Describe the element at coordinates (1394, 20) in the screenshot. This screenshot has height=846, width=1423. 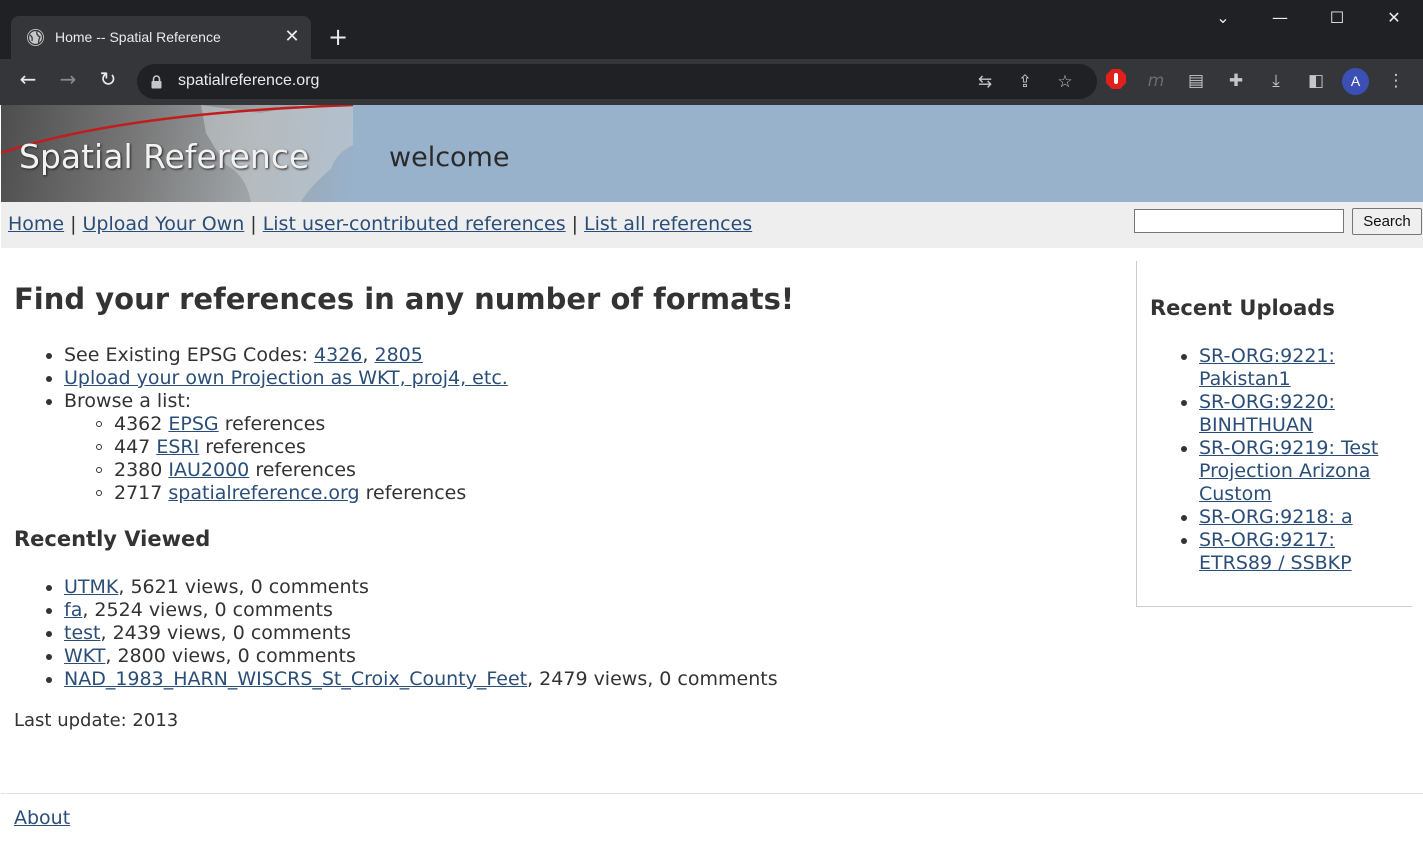
I see `close-window-icon: ✕` at that location.